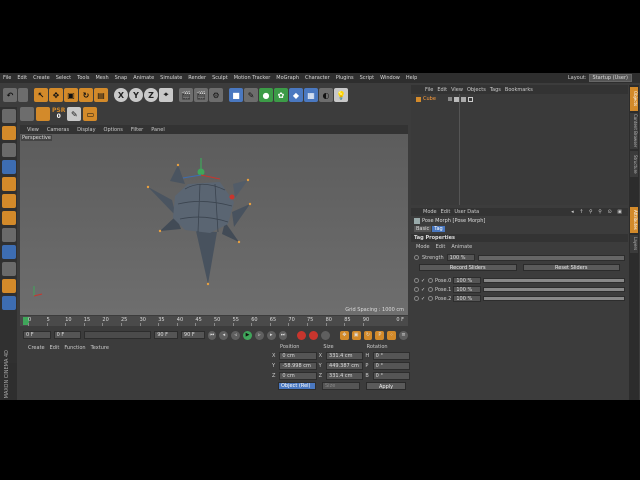 The image size is (640, 480). What do you see at coordinates (302, 335) in the screenshot?
I see `record-icon` at bounding box center [302, 335].